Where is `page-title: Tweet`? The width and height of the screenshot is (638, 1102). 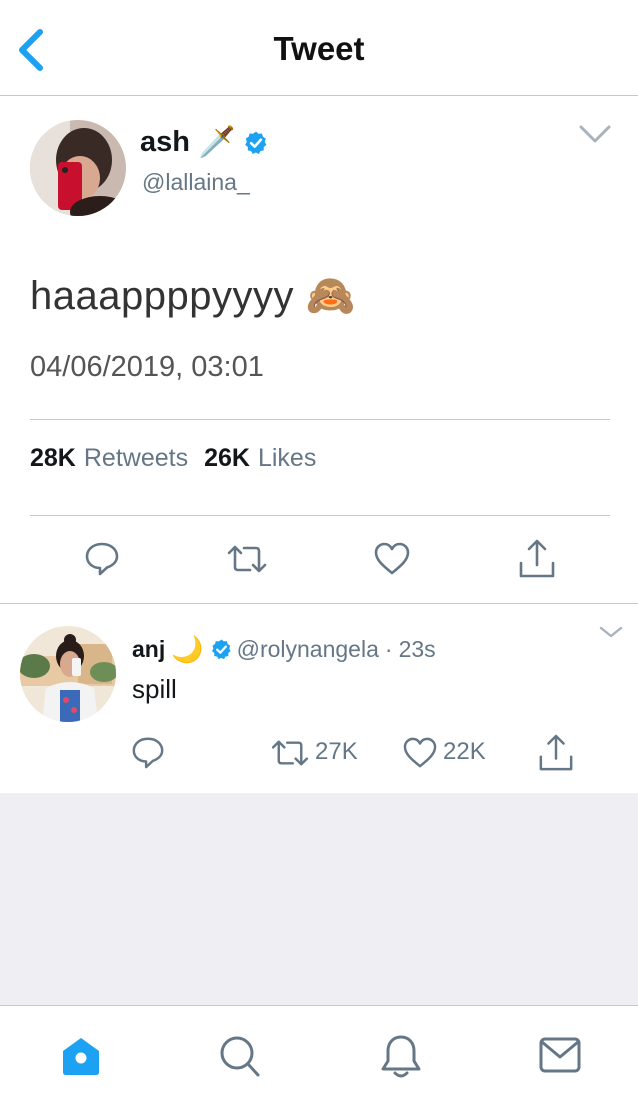 page-title: Tweet is located at coordinates (319, 48).